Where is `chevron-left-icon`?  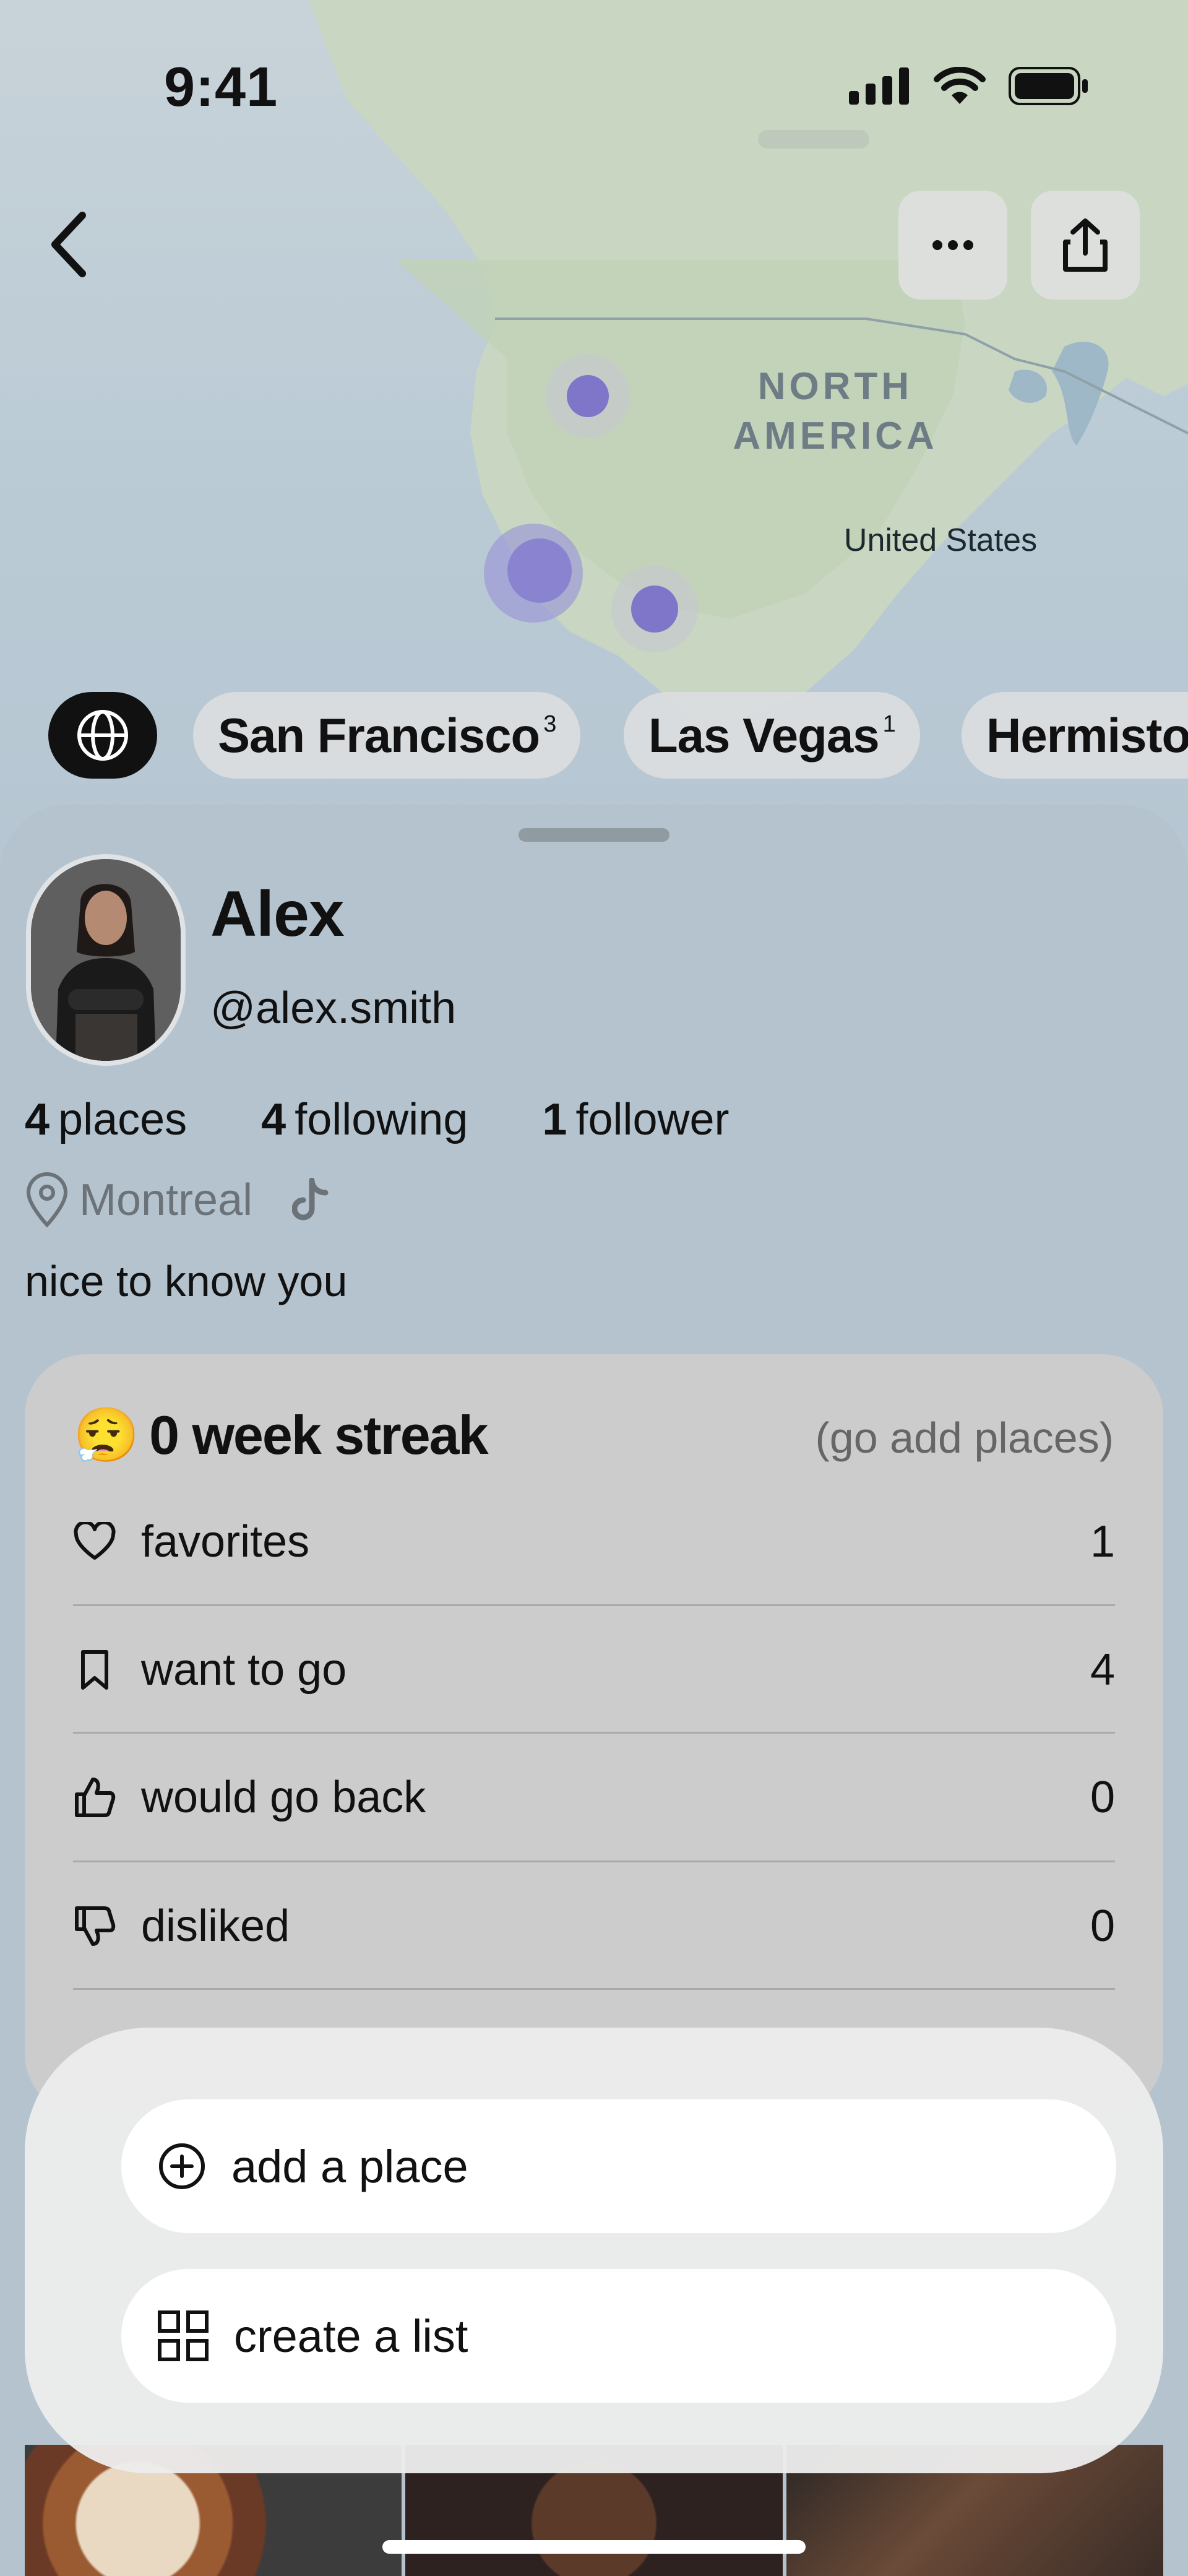 chevron-left-icon is located at coordinates (68, 244).